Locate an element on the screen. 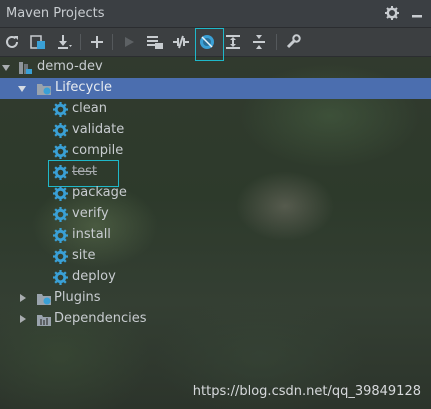  plugins-folder-icon is located at coordinates (44, 299).